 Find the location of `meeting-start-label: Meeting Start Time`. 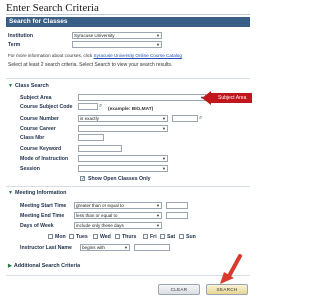

meeting-start-label: Meeting Start Time is located at coordinates (43, 206).